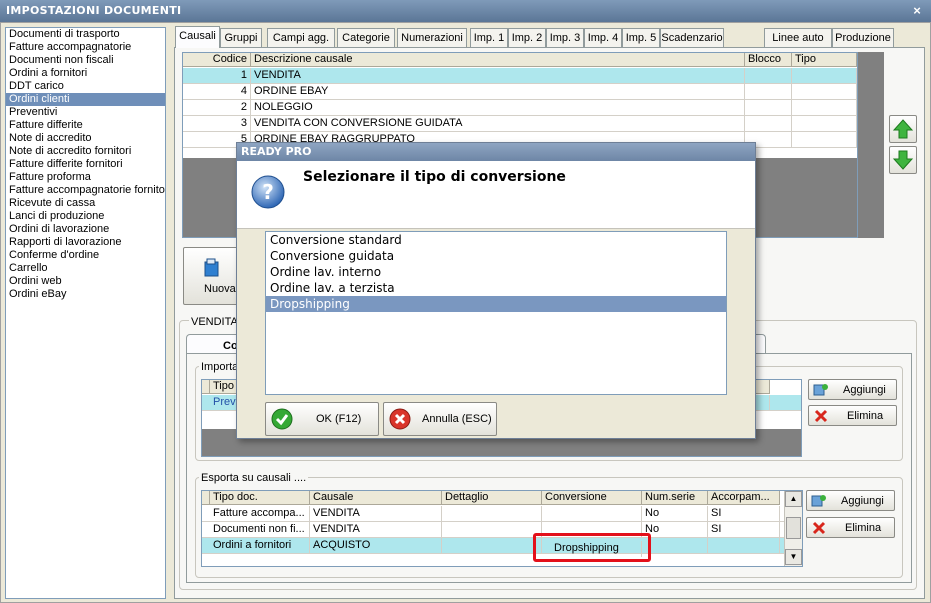 This screenshot has height=603, width=931. I want to click on cell-numserie: No, so click(675, 514).